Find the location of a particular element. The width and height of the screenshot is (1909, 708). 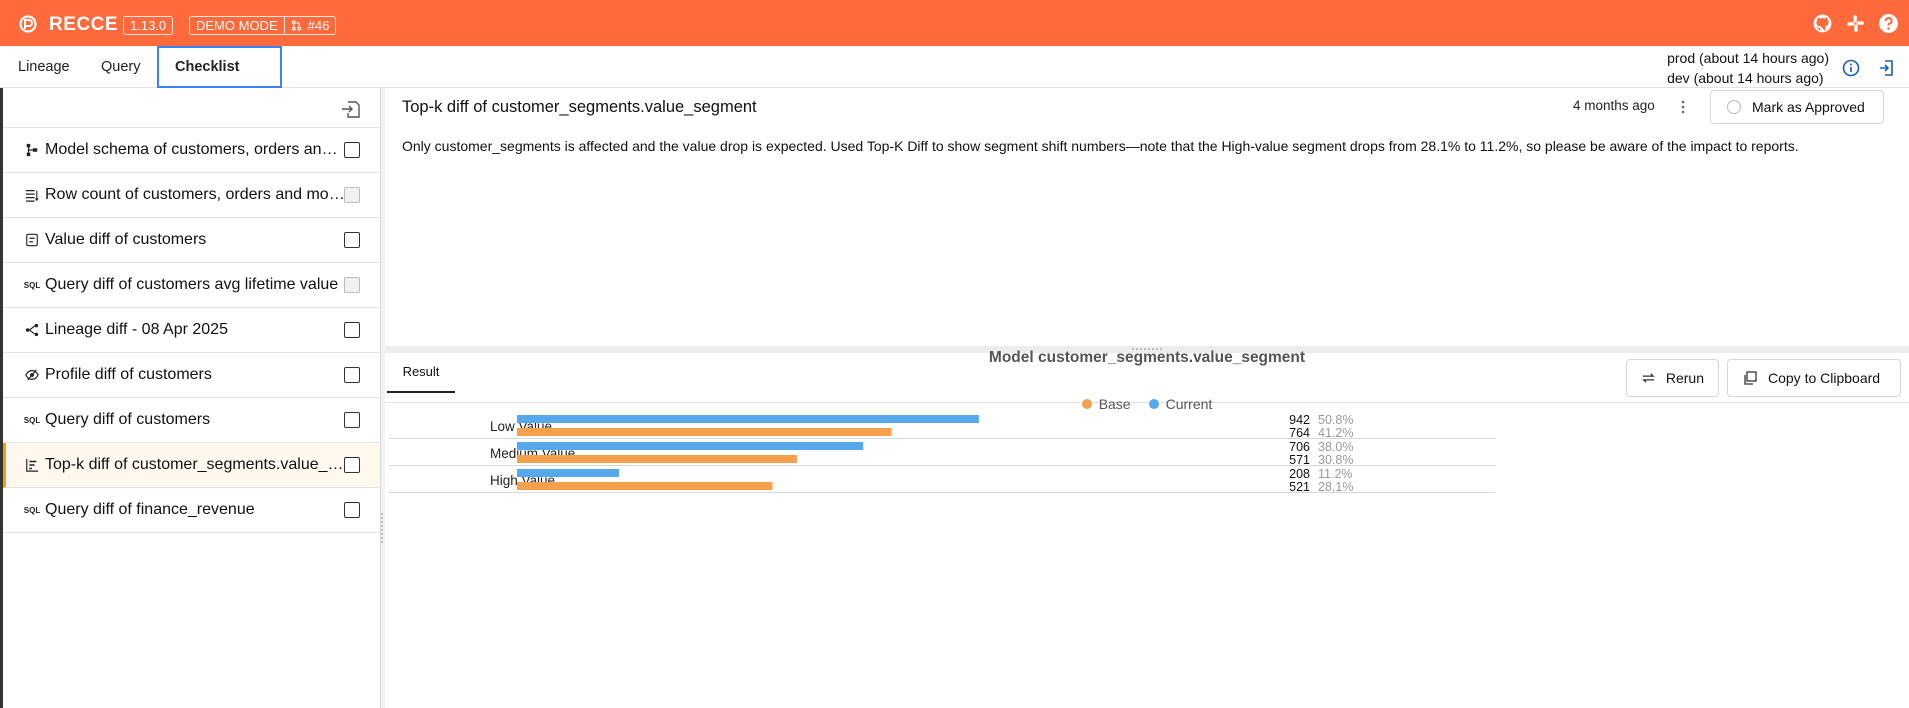

checklist-item: Value diff of customers is located at coordinates (191, 240).